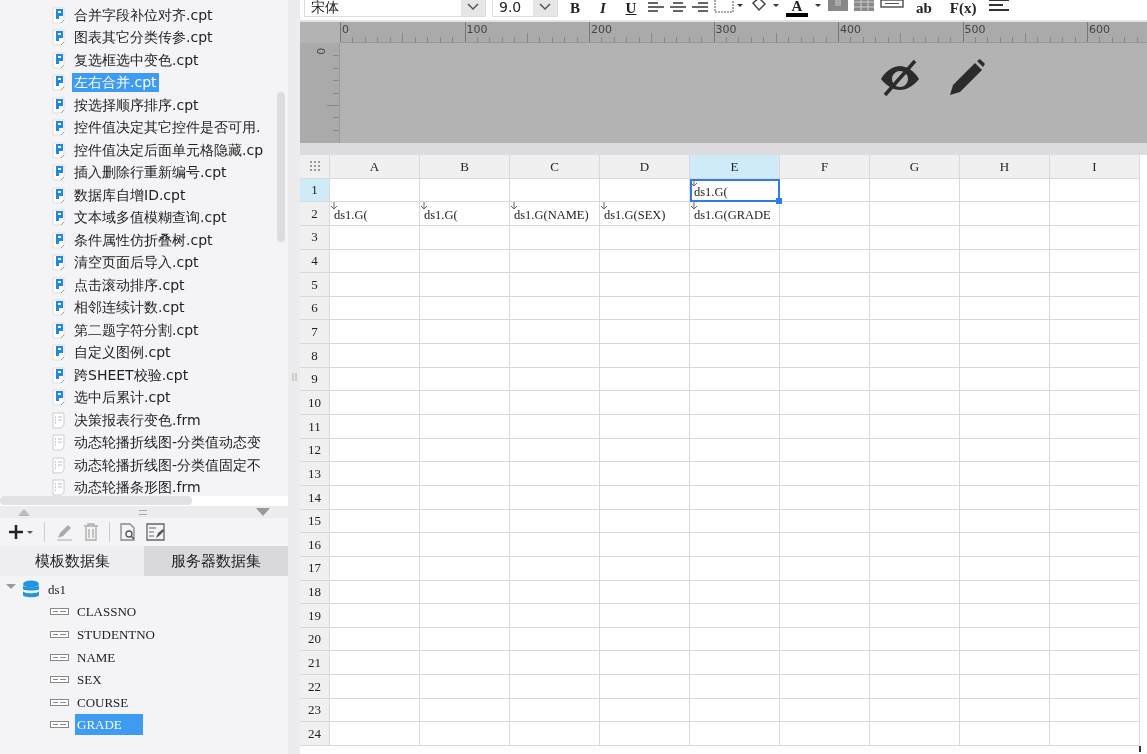  I want to click on file-name: 按选择顺序排序.cpt, so click(136, 105).